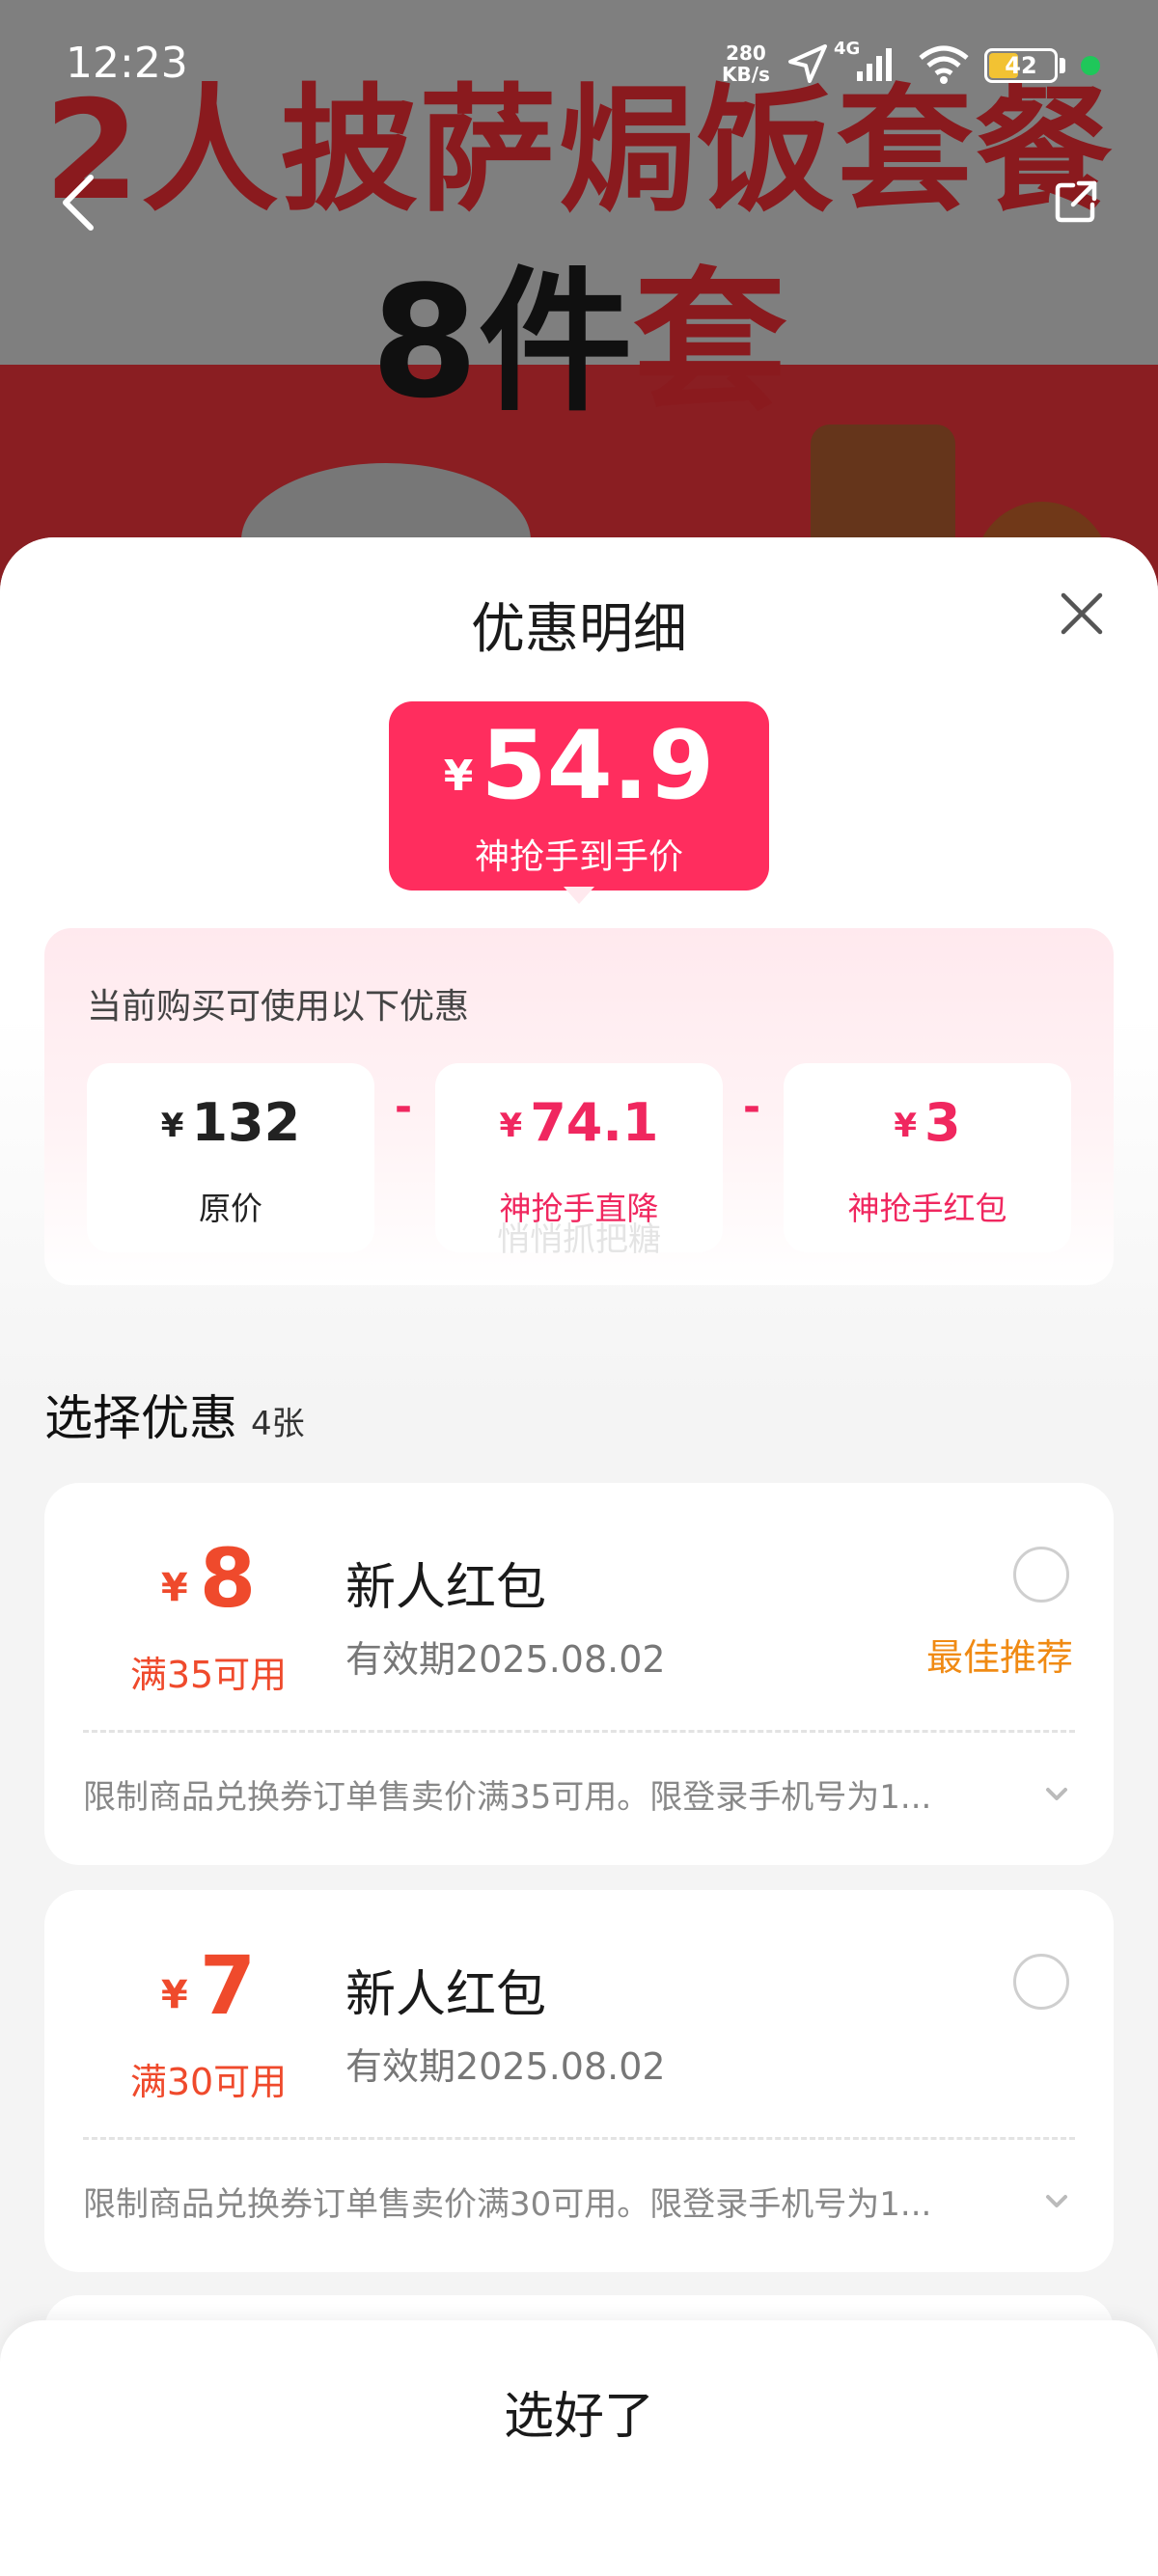 The width and height of the screenshot is (1158, 2576). Describe the element at coordinates (246, 1122) in the screenshot. I see `chip-value: 132` at that location.